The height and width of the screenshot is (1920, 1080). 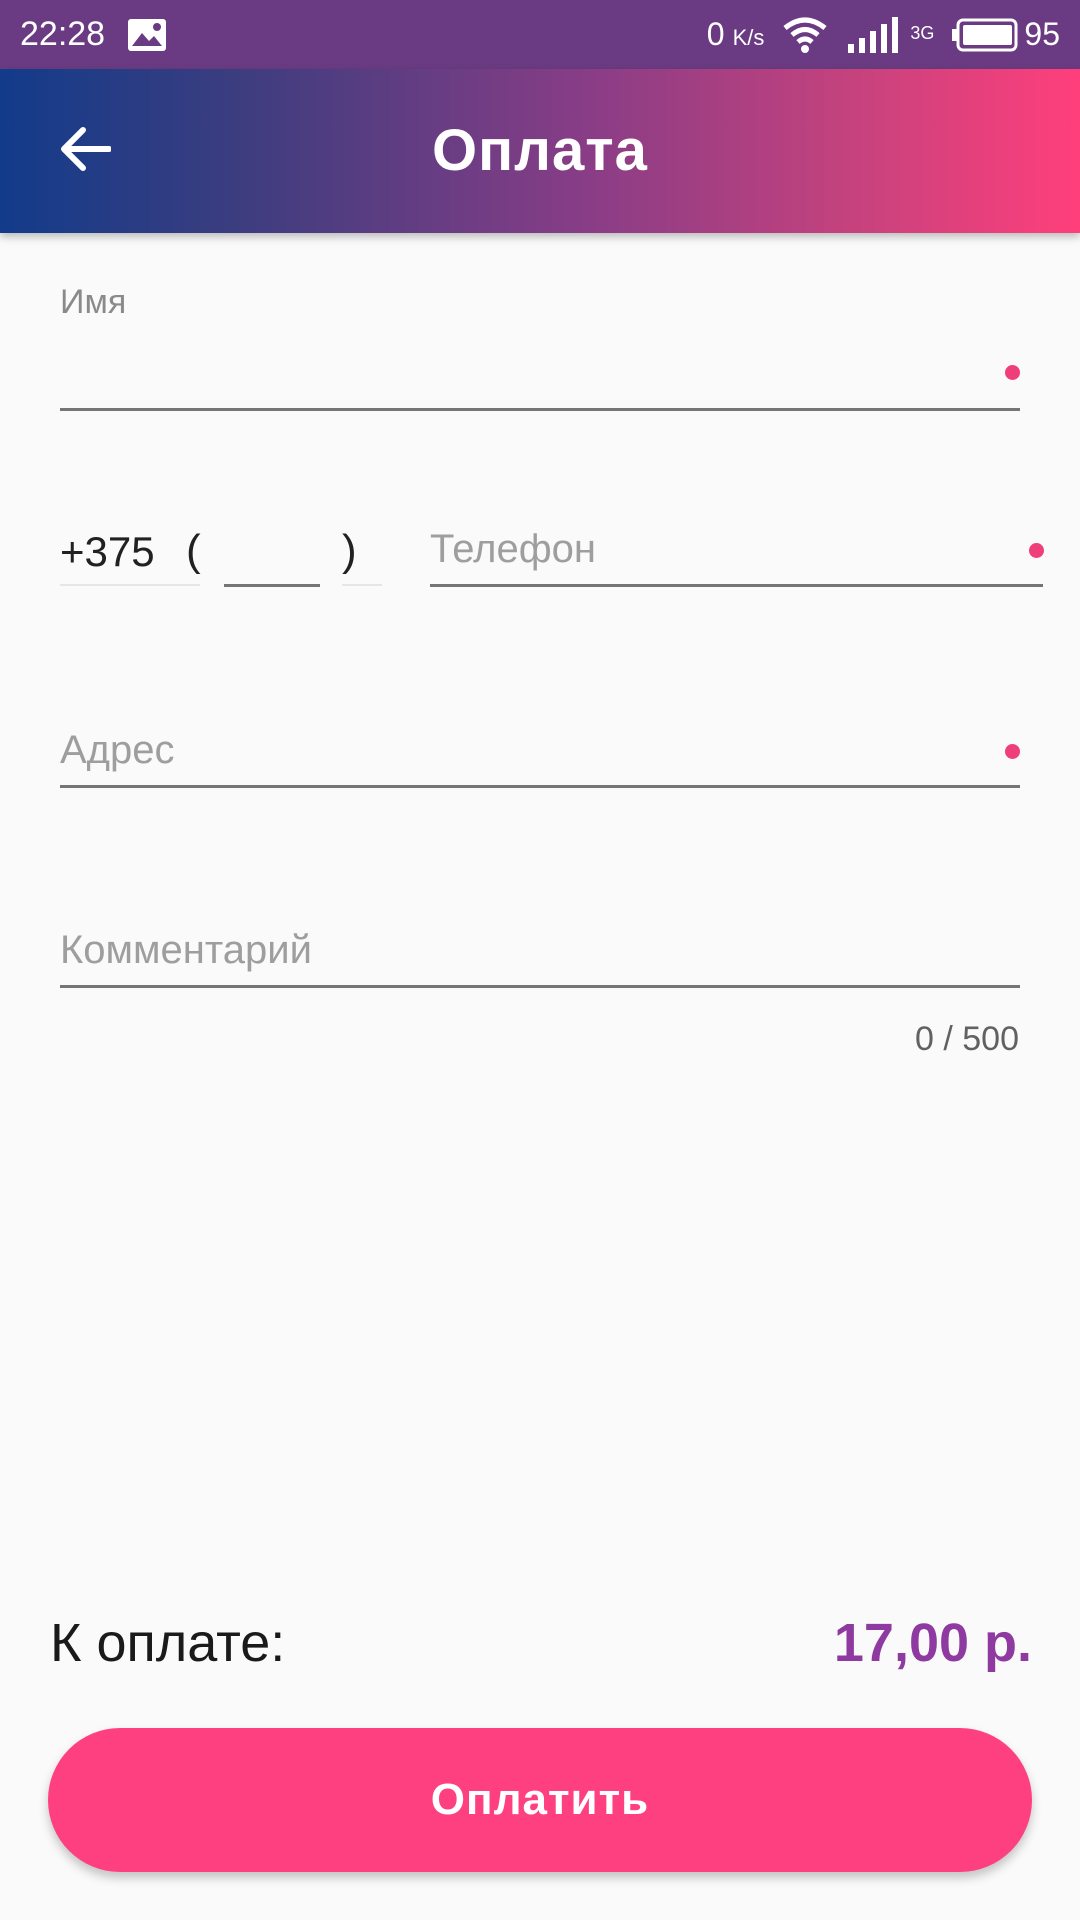 I want to click on battery-level: 95, so click(x=1042, y=34).